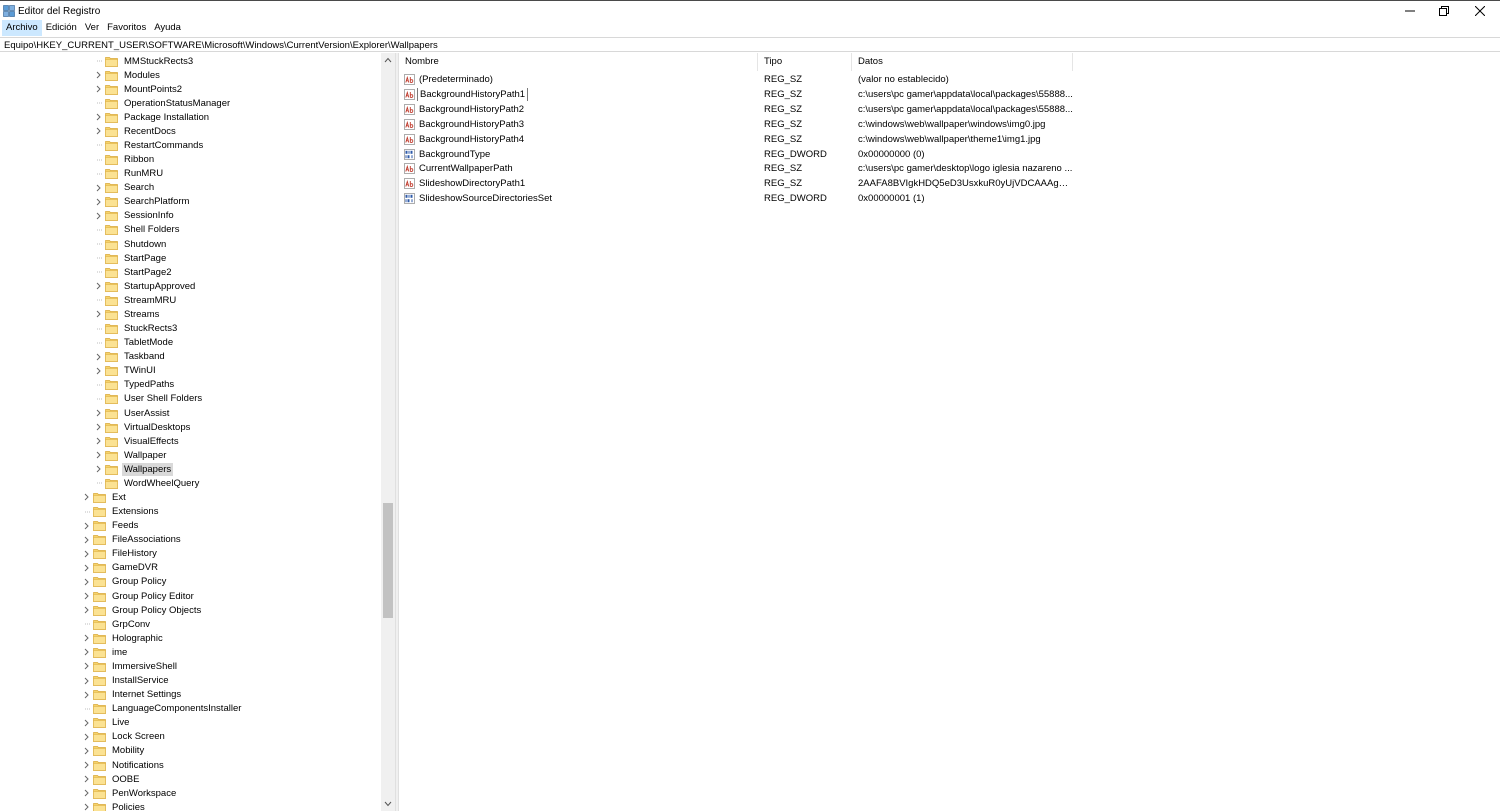 Image resolution: width=1500 pixels, height=811 pixels. What do you see at coordinates (138, 596) in the screenshot?
I see `tree-item: Group Policy Editor` at bounding box center [138, 596].